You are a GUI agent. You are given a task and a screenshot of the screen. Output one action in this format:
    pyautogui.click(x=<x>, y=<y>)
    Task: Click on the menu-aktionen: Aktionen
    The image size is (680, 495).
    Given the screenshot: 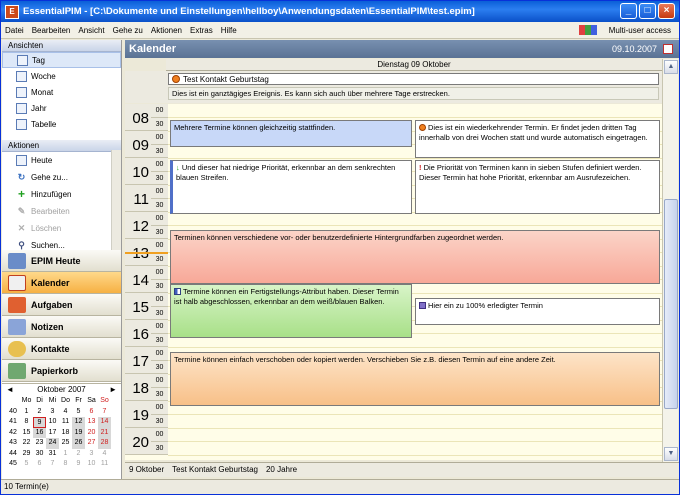 What is the action you would take?
    pyautogui.click(x=166, y=30)
    